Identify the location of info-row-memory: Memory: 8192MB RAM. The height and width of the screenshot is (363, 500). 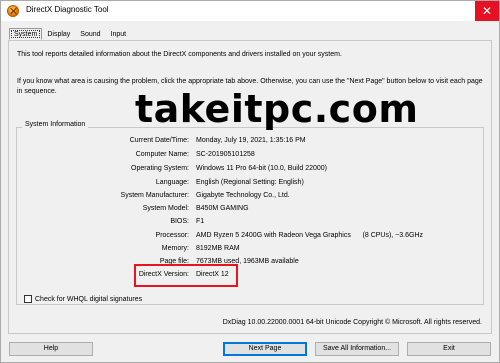
(251, 250).